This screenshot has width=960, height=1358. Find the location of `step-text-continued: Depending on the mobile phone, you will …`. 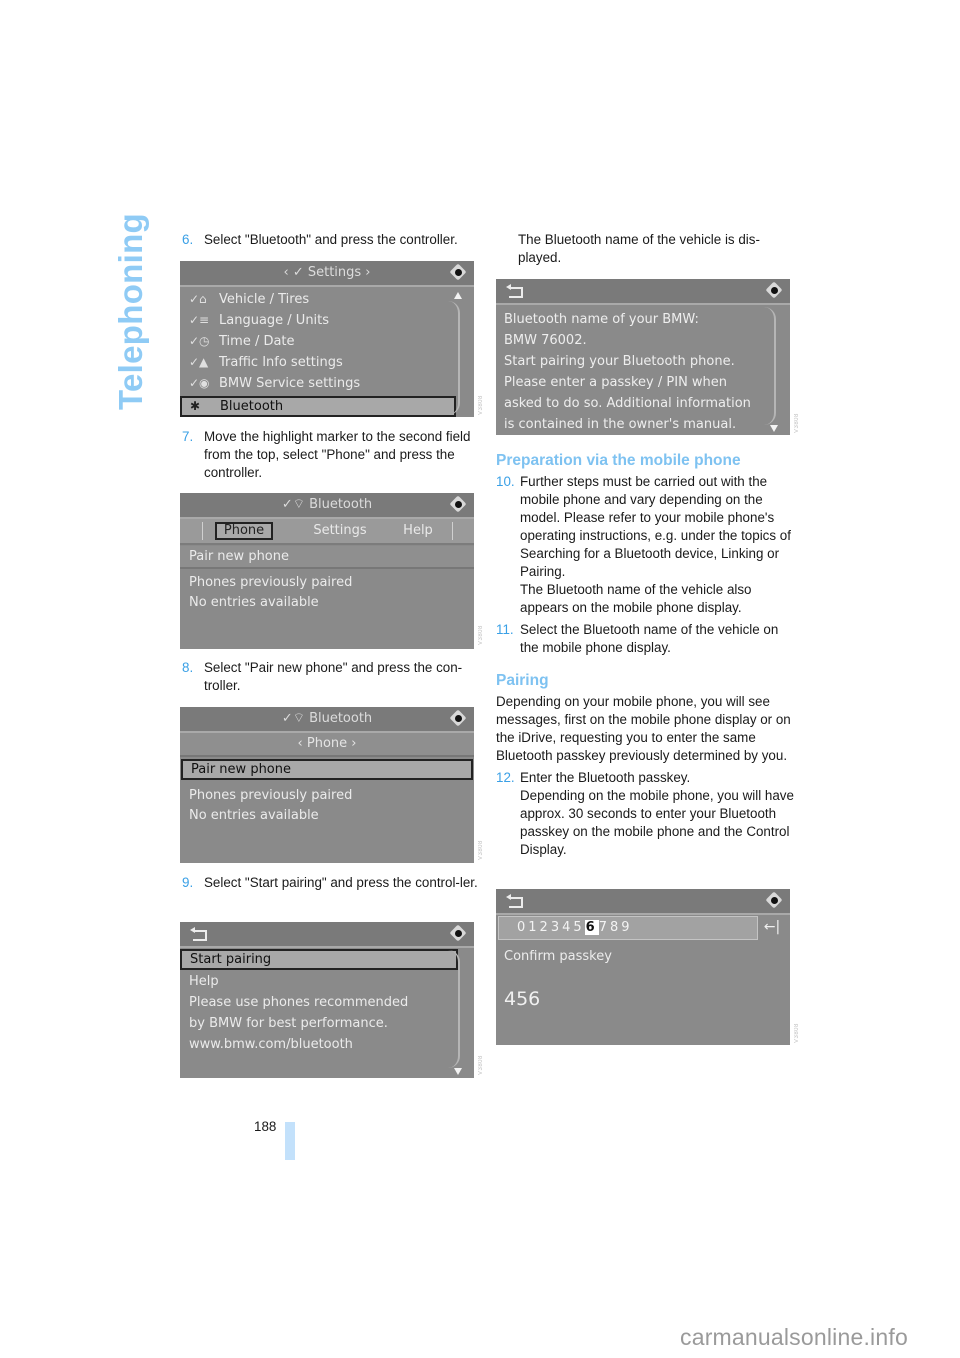

step-text-continued: Depending on the mobile phone, you will … is located at coordinates (657, 822).